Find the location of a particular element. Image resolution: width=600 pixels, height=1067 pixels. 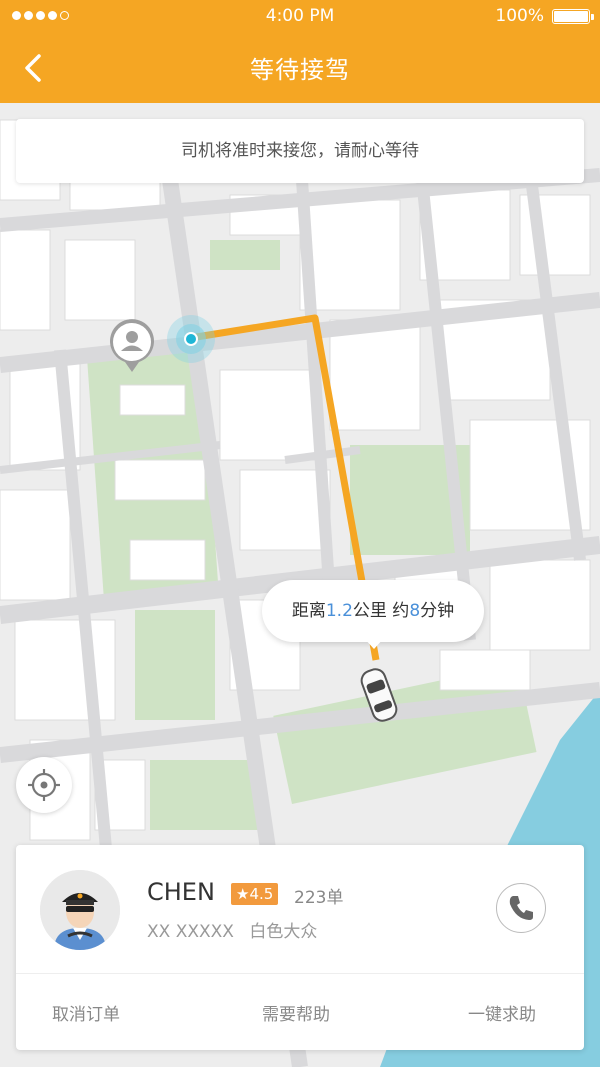

plate-number: XX XXXXX is located at coordinates (190, 932).